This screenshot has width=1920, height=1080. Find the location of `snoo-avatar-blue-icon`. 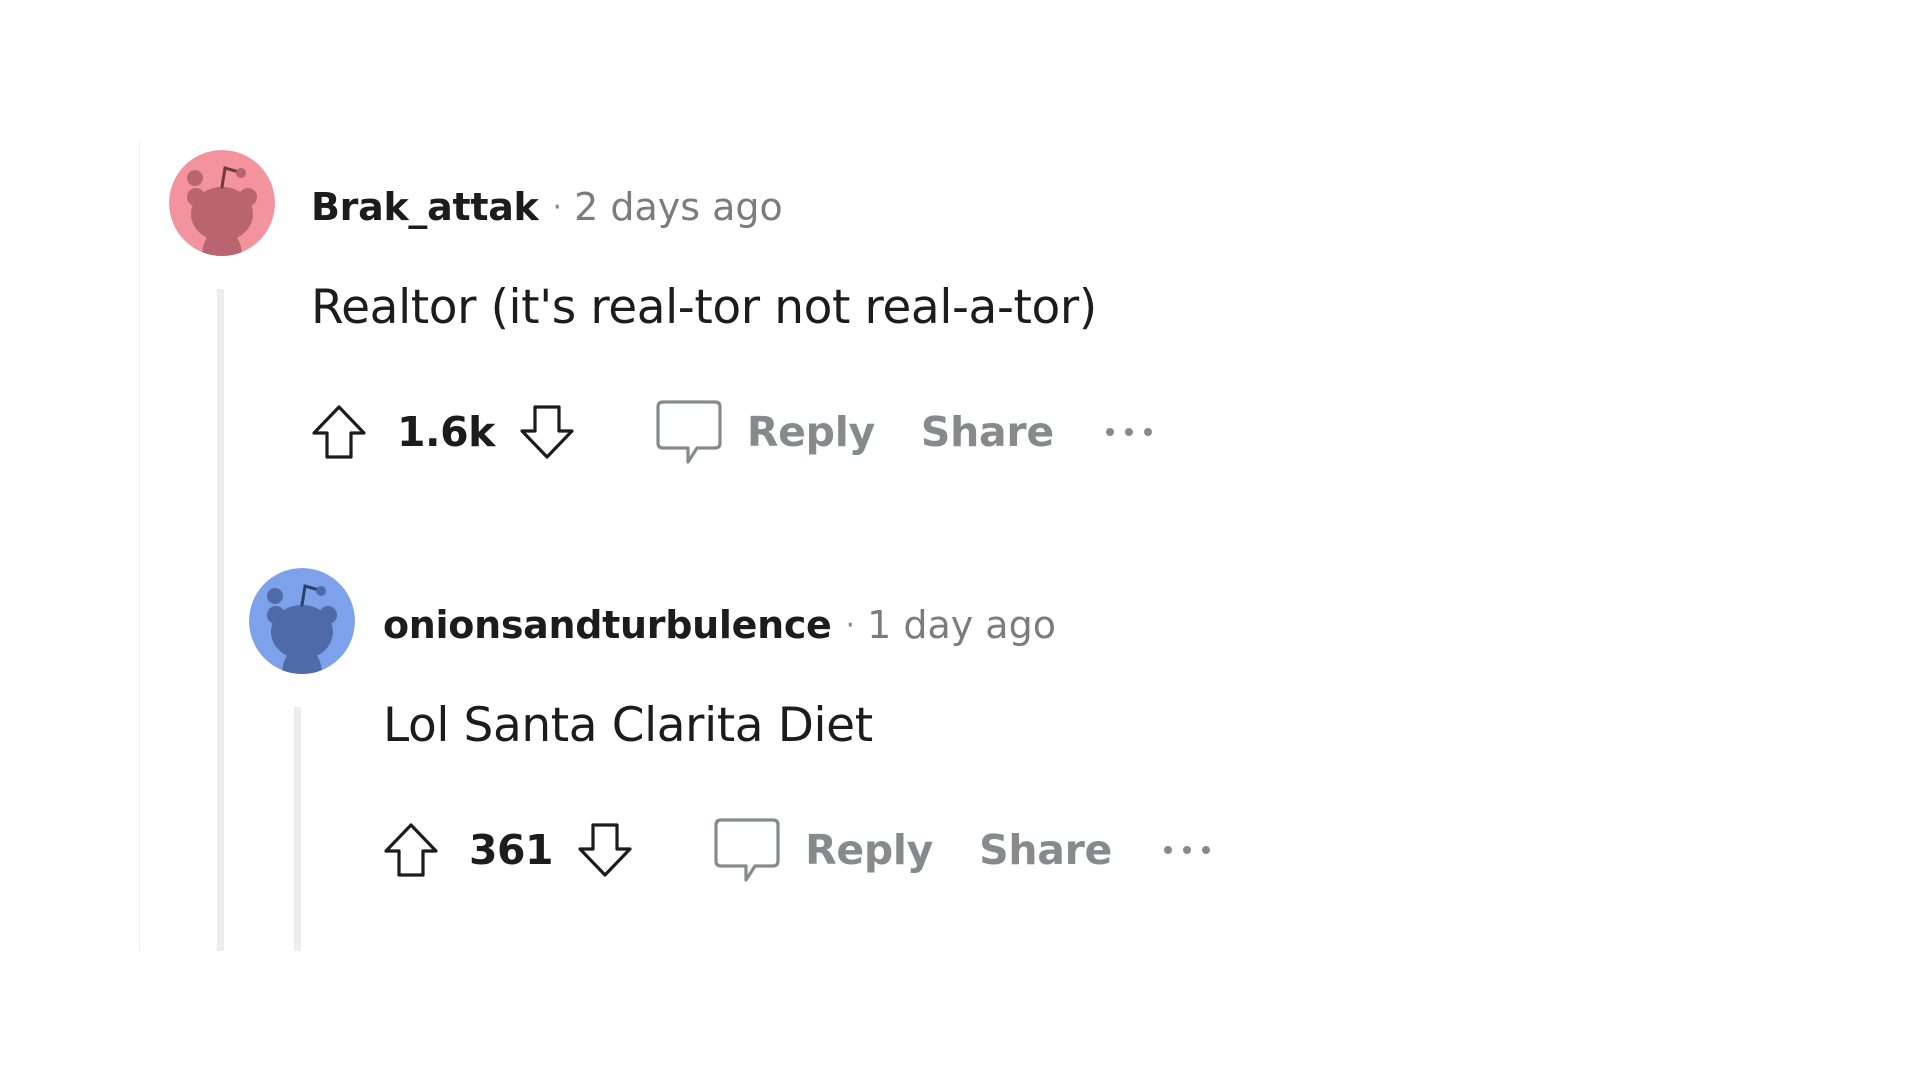

snoo-avatar-blue-icon is located at coordinates (302, 621).